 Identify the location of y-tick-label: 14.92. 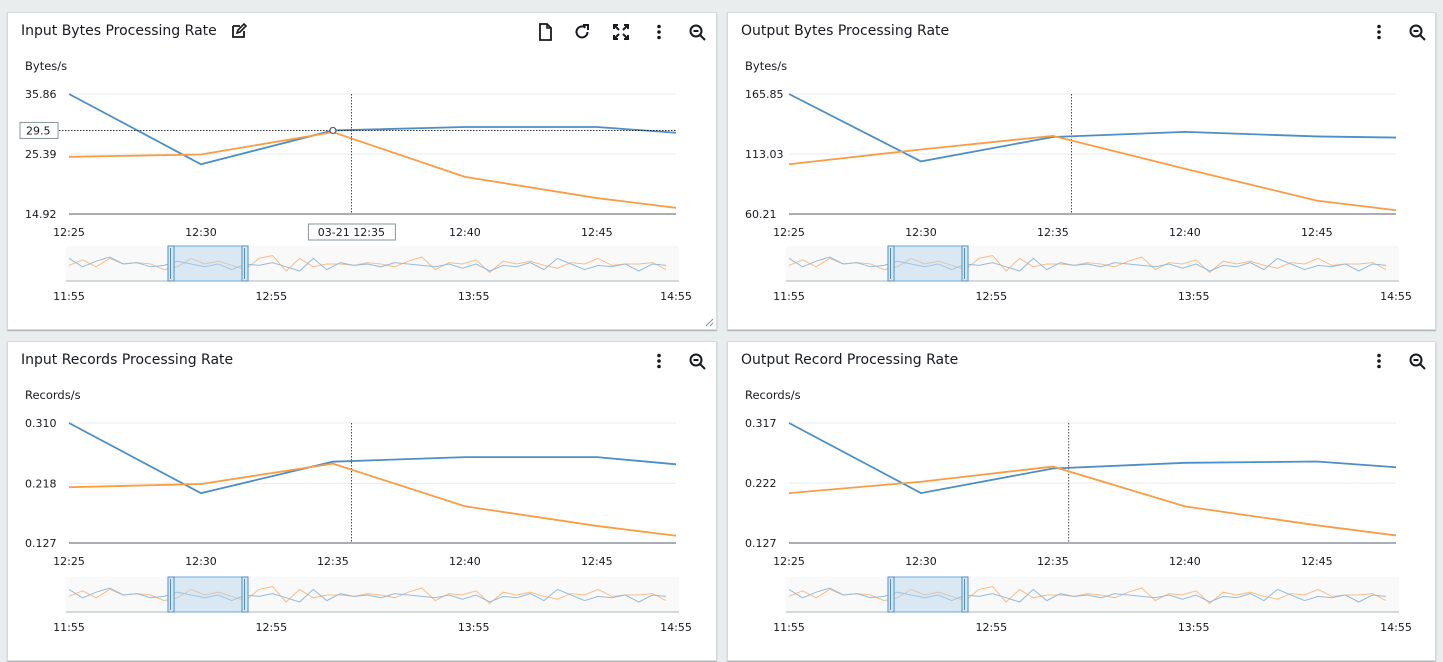
(41, 214).